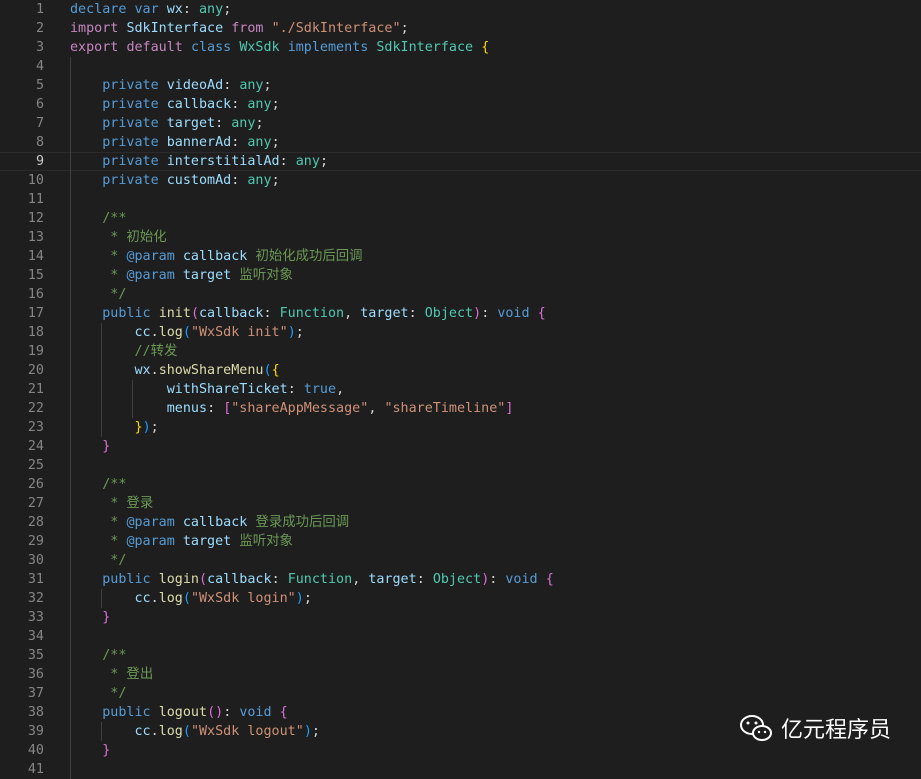  Describe the element at coordinates (460, 522) in the screenshot. I see `code-line: 28 * @param callback 登录成功后回调` at that location.